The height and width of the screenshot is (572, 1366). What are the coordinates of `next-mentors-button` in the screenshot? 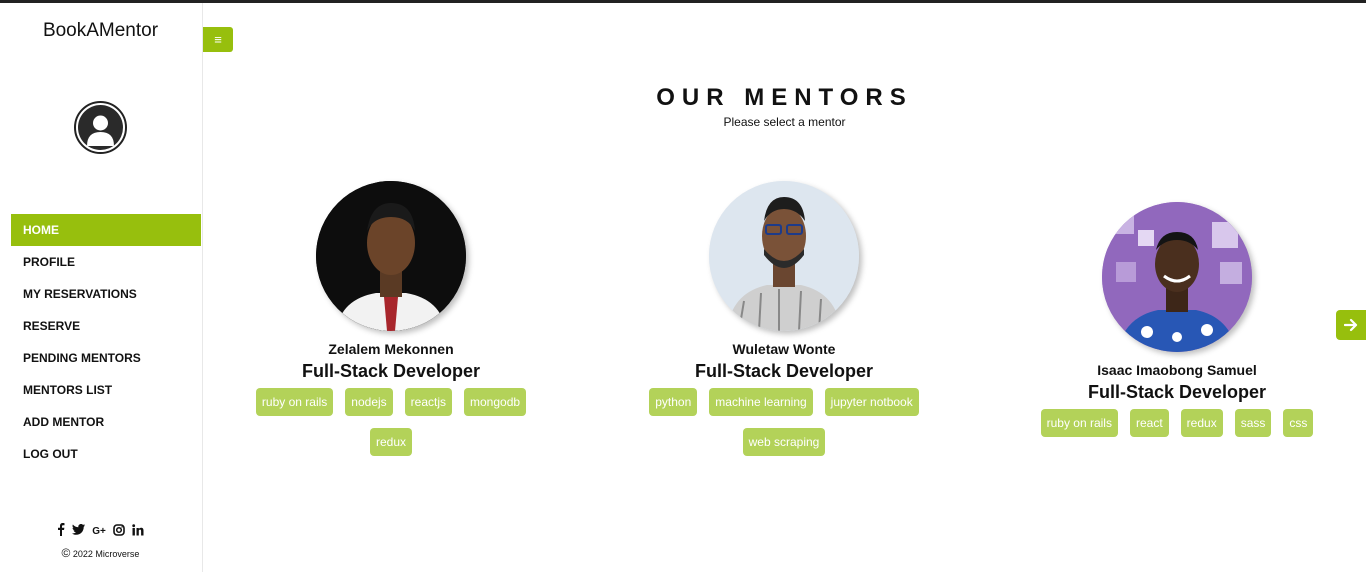 It's located at (1351, 325).